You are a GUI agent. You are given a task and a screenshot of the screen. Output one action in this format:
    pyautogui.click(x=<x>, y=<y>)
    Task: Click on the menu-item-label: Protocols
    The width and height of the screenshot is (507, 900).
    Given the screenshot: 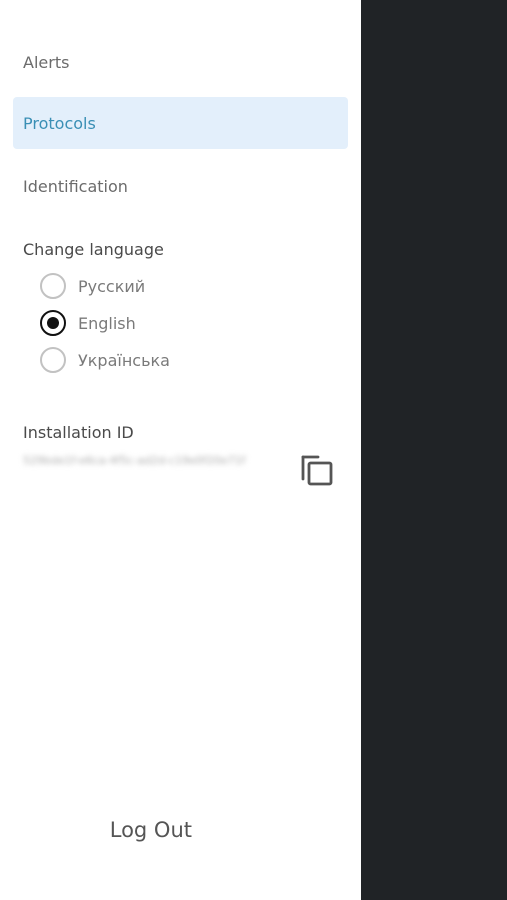 What is the action you would take?
    pyautogui.click(x=59, y=123)
    